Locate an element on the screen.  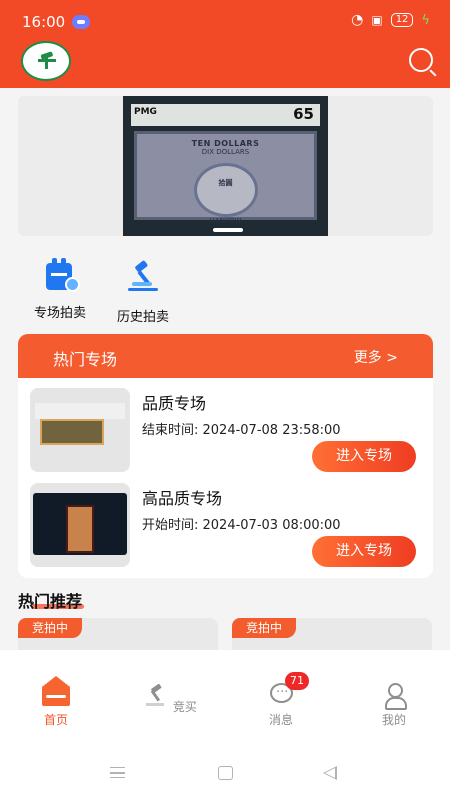
system-navigation-bar is located at coordinates (225, 768).